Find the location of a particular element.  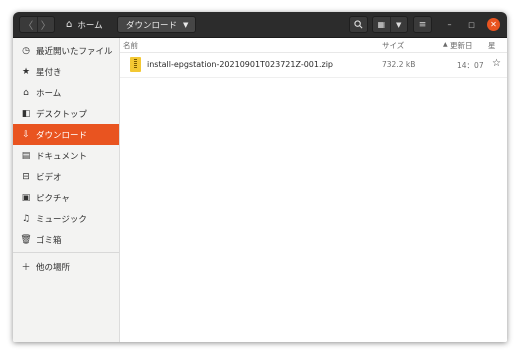

breadcrumb-home-label: ホーム is located at coordinates (90, 25).